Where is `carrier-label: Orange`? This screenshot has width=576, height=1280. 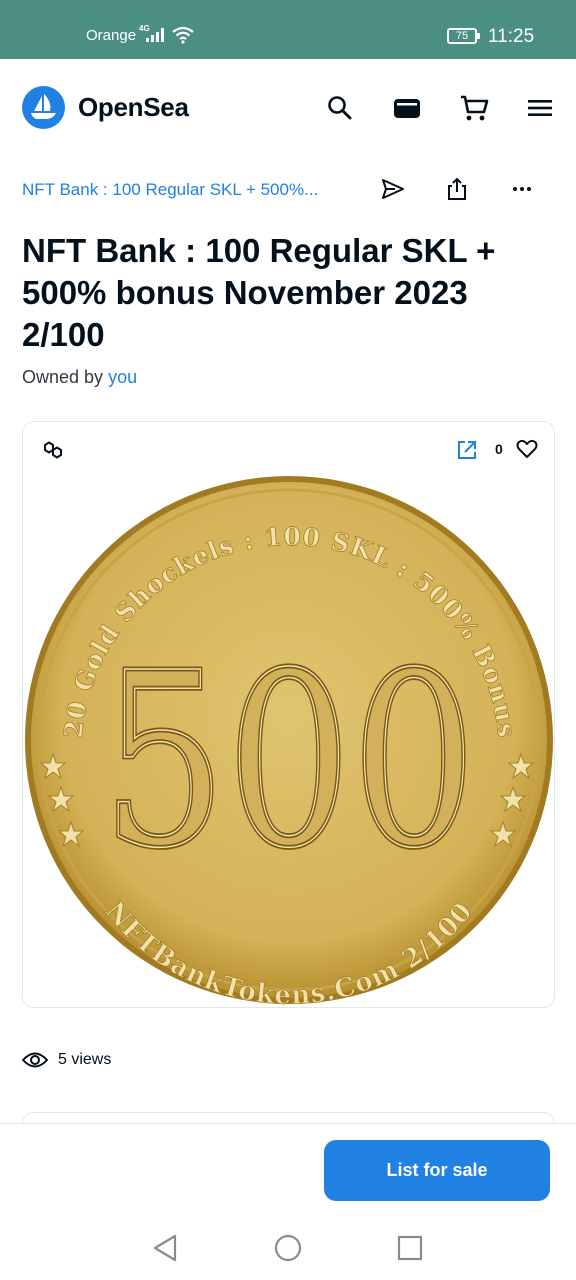 carrier-label: Orange is located at coordinates (111, 35).